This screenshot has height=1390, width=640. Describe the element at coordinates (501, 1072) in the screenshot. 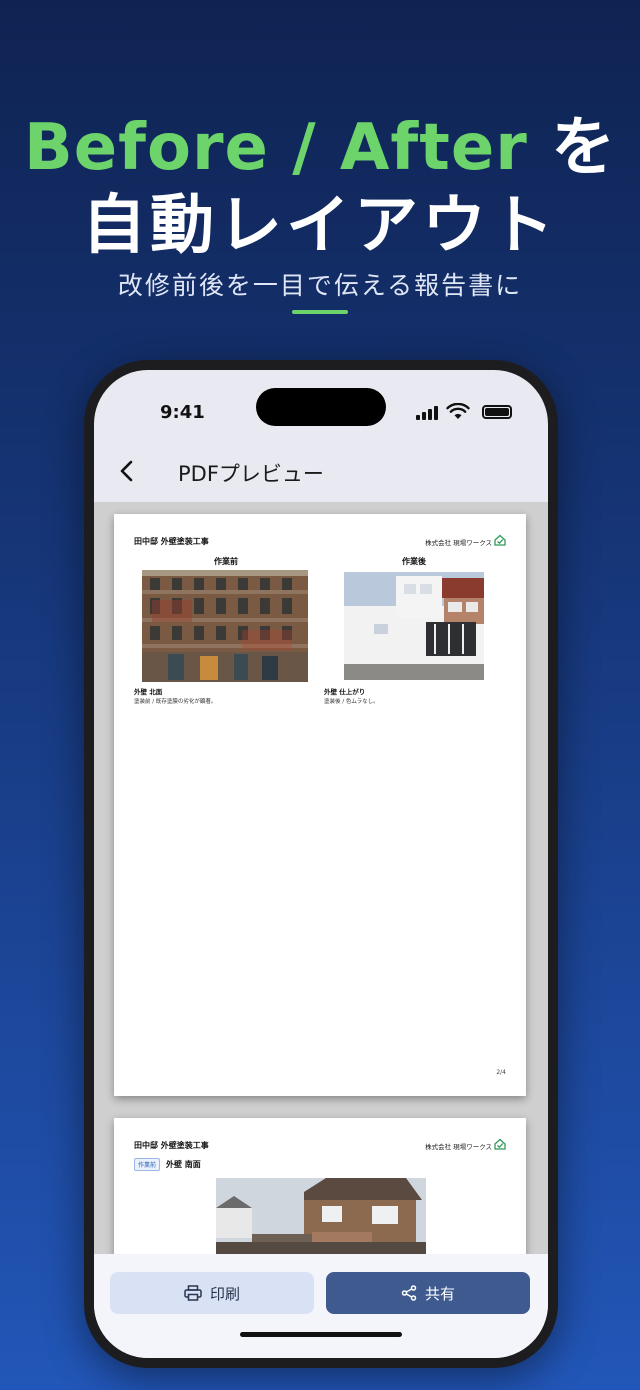

I see `pdf-page-number: 2/4` at that location.